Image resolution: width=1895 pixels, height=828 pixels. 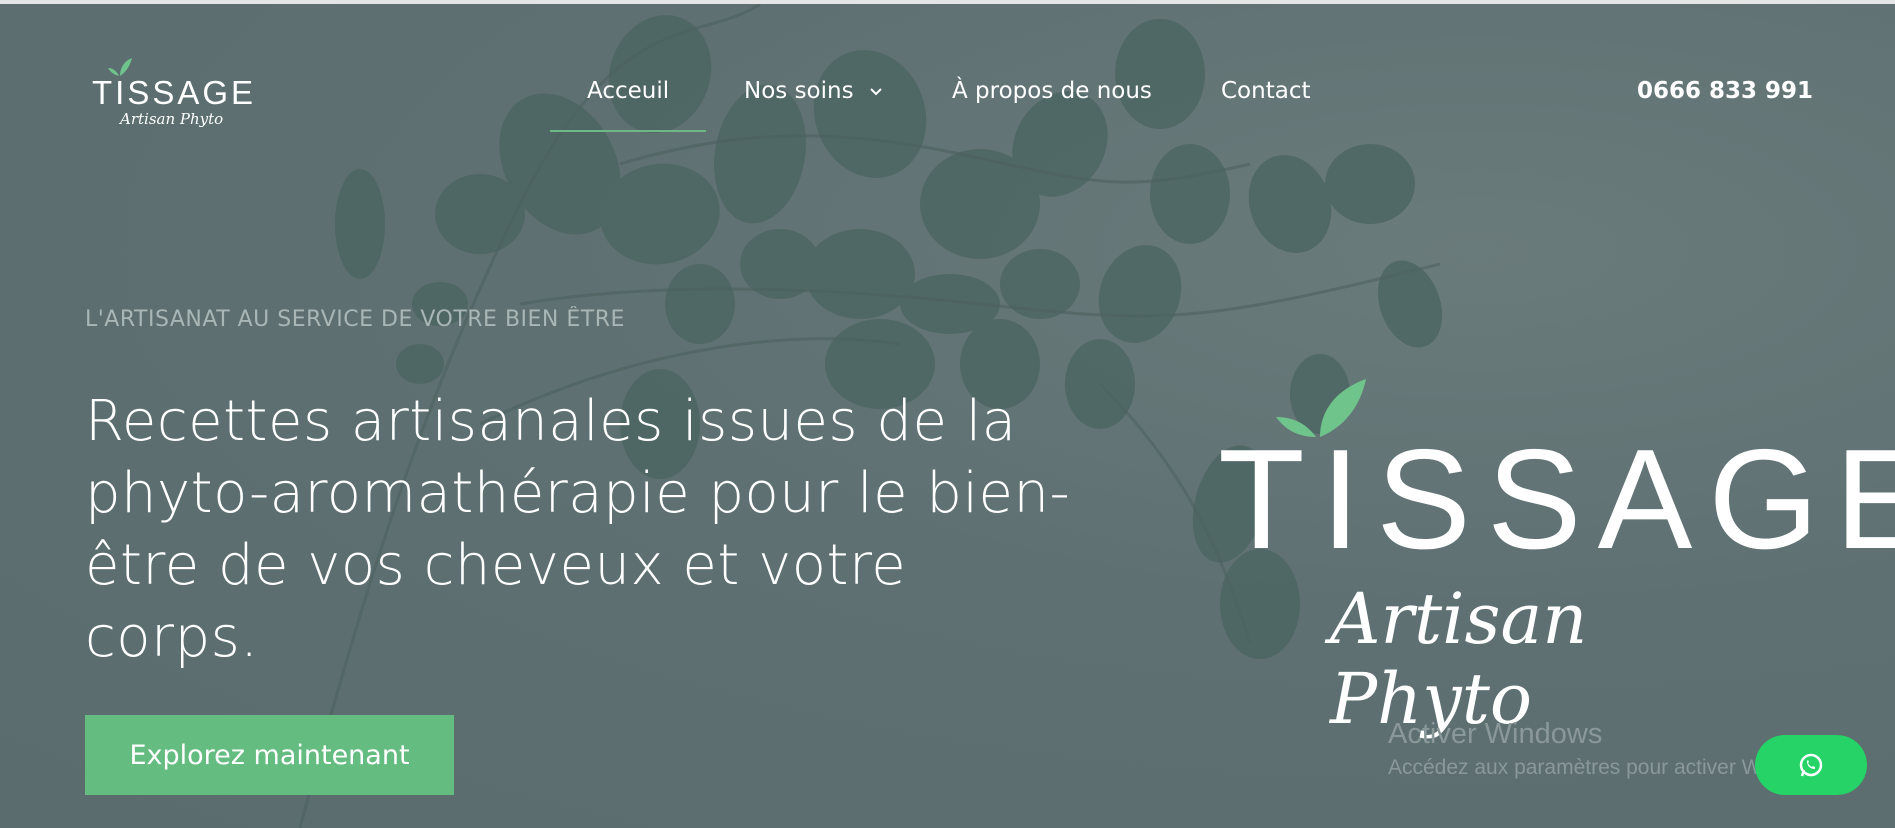 I want to click on nav-item-home: Acceuil, so click(x=628, y=91).